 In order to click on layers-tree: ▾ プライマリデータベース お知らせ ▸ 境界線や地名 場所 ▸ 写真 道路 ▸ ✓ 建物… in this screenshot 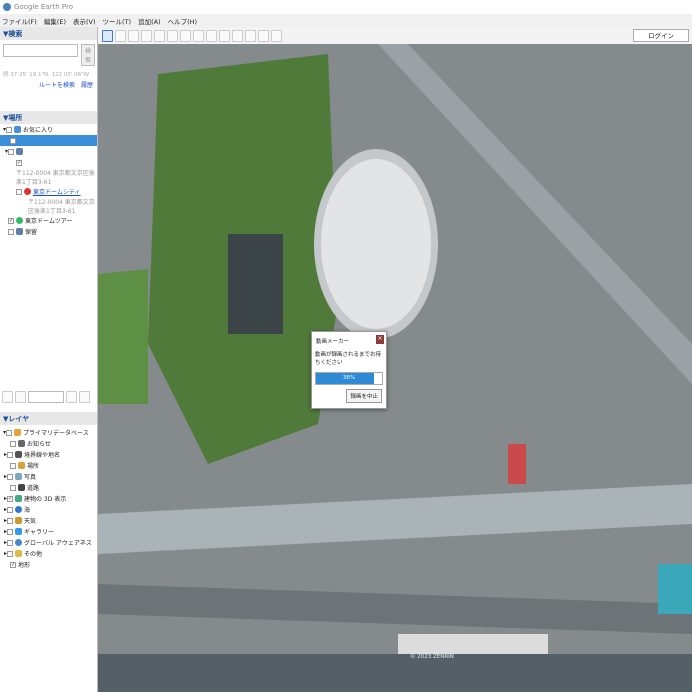, I will do `click(48, 497)`.